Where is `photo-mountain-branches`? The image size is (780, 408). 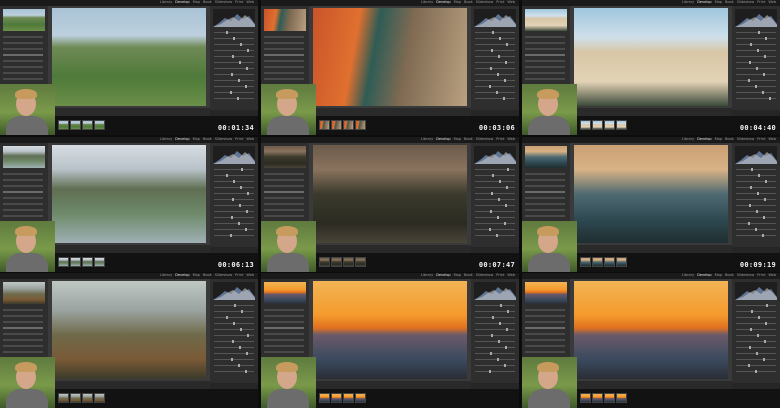
photo-mountain-branches is located at coordinates (129, 330).